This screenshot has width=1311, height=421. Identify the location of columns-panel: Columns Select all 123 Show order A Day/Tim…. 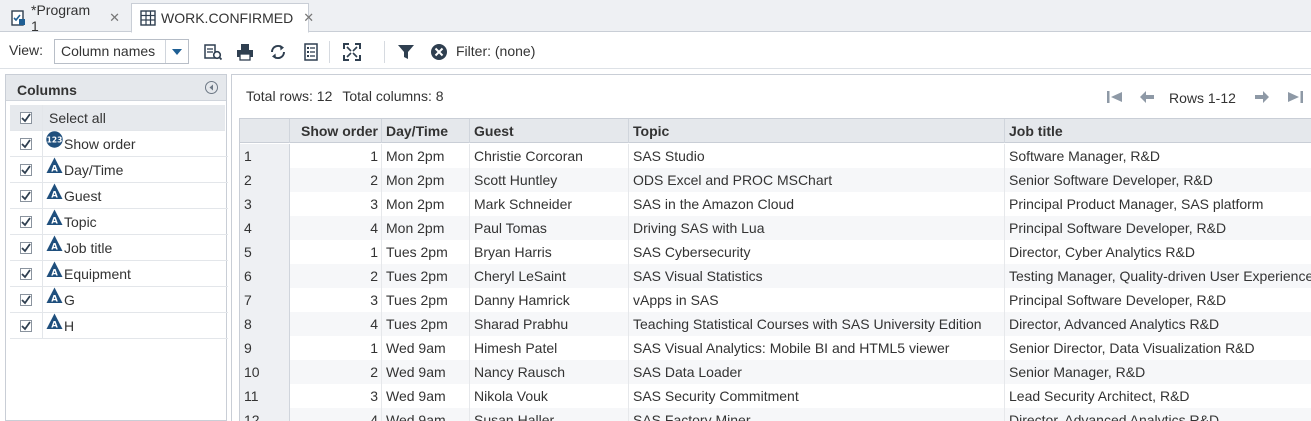
(116, 247).